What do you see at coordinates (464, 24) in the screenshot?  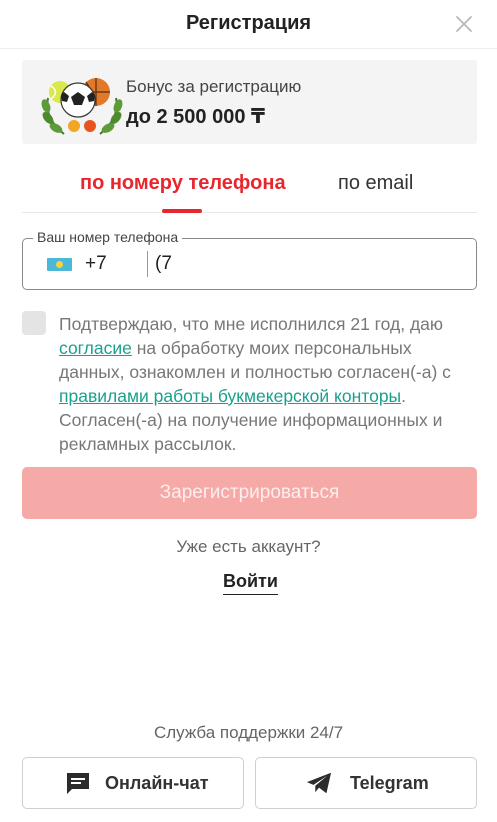 I see `close-icon` at bounding box center [464, 24].